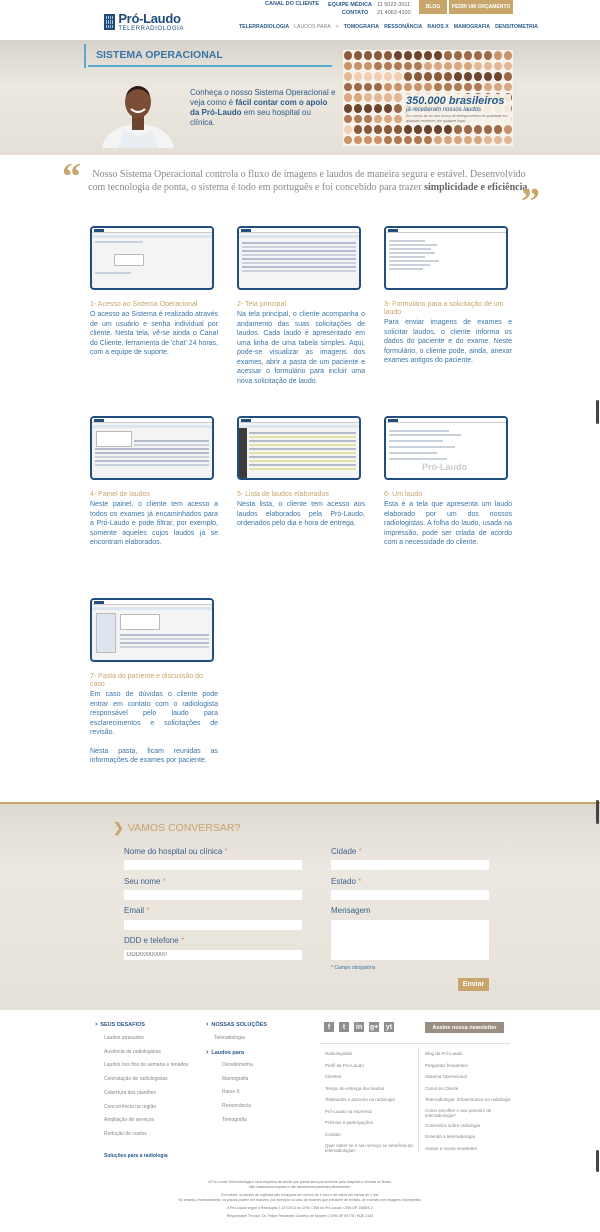 The width and height of the screenshot is (600, 1232). Describe the element at coordinates (213, 925) in the screenshot. I see `email-input` at that location.